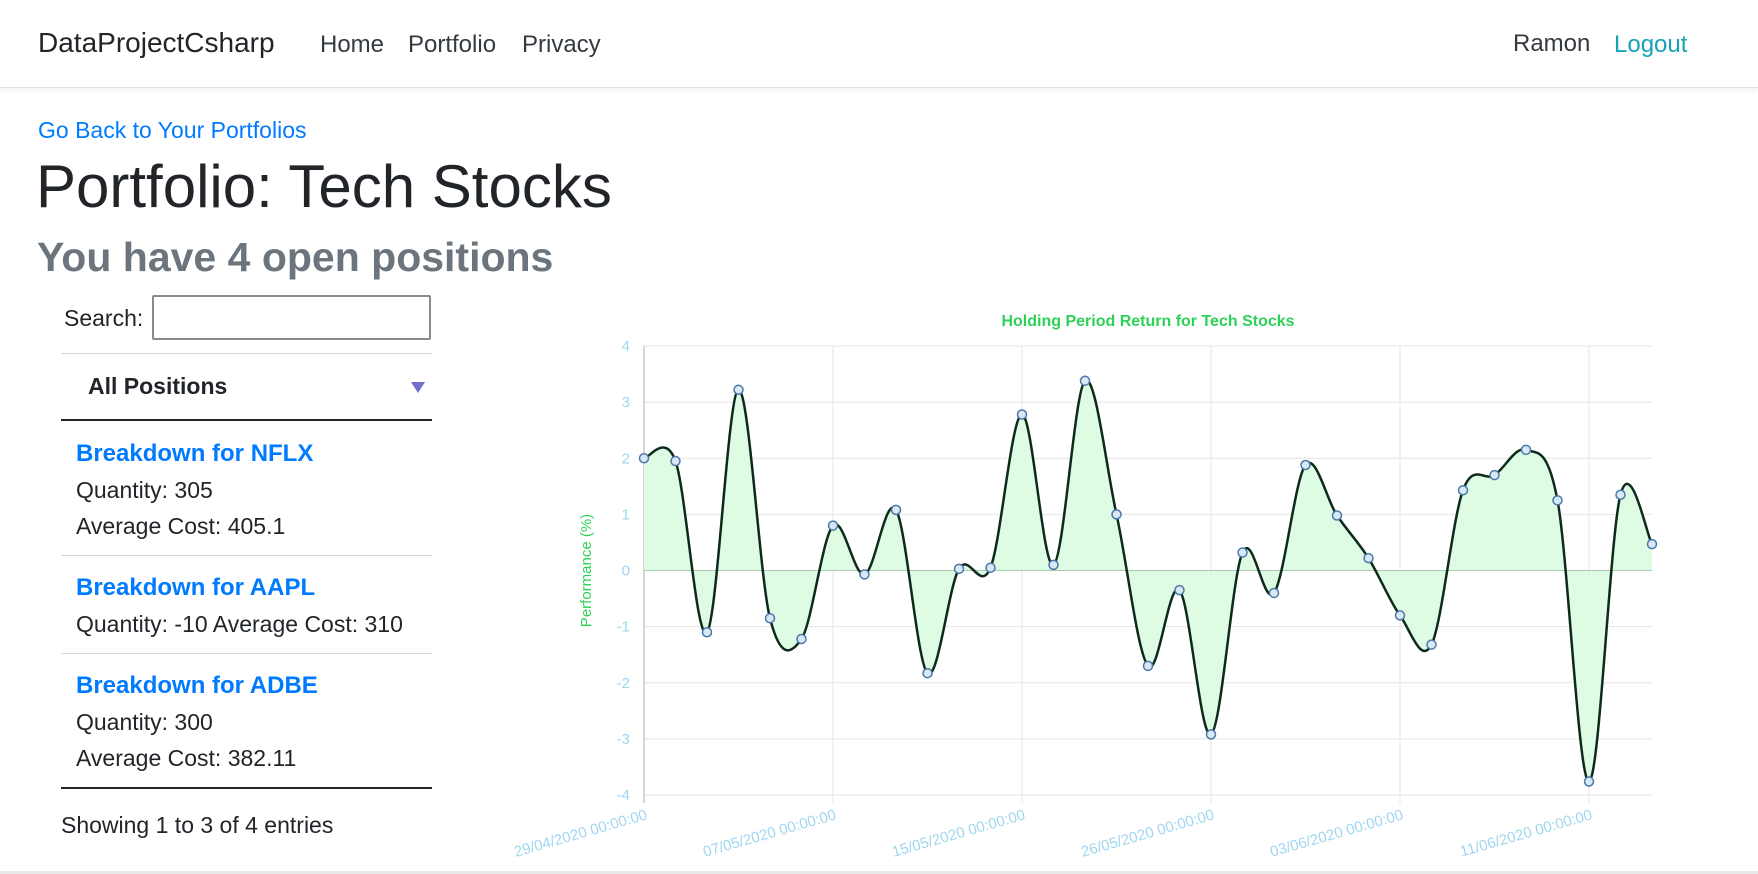 The image size is (1758, 874). What do you see at coordinates (172, 130) in the screenshot?
I see `back-to-portfolios-link: Go Back to Your Portfolios` at bounding box center [172, 130].